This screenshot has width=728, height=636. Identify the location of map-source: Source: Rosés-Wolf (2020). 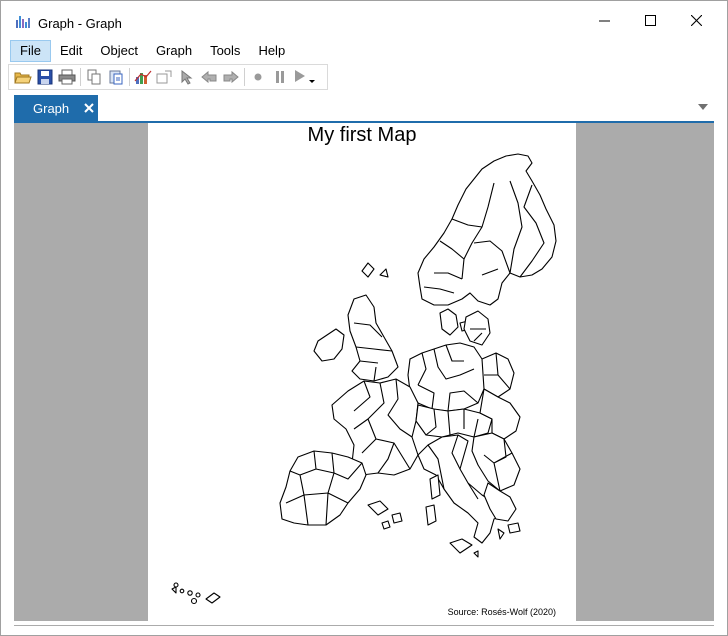
(501, 612).